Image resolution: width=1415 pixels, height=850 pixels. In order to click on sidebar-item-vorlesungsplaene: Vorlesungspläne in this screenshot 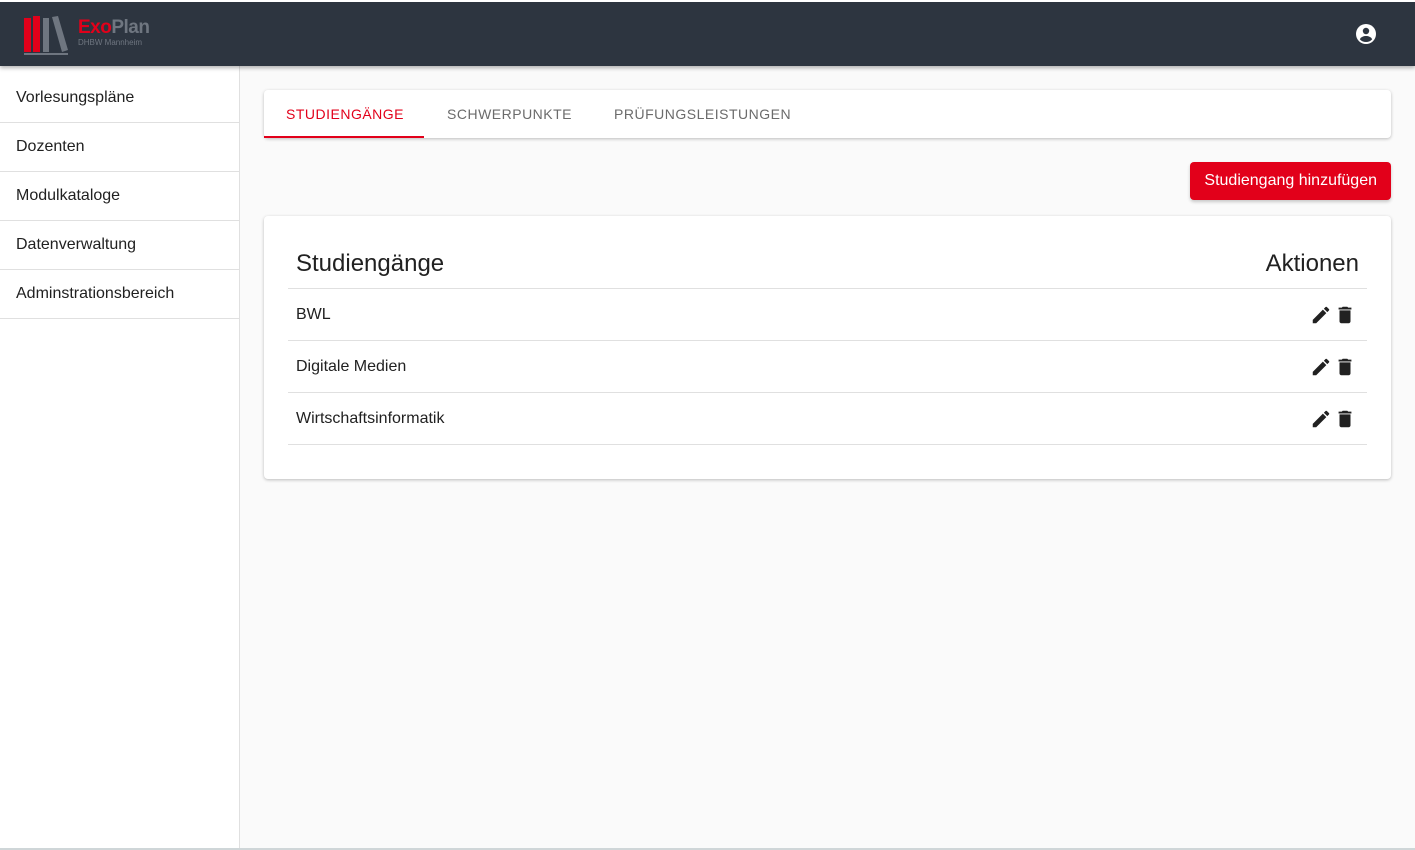, I will do `click(119, 94)`.